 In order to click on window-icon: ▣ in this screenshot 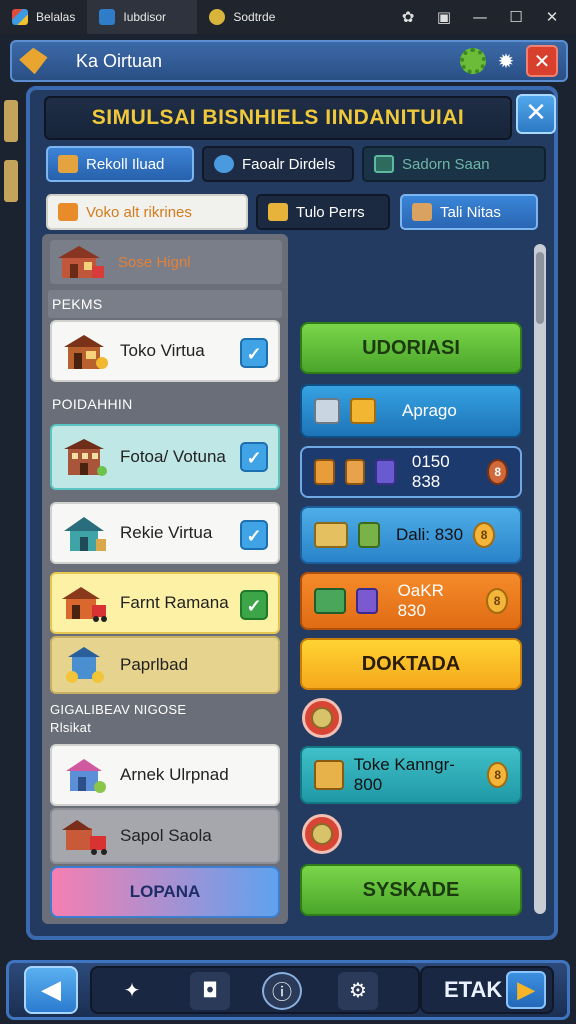, I will do `click(444, 17)`.